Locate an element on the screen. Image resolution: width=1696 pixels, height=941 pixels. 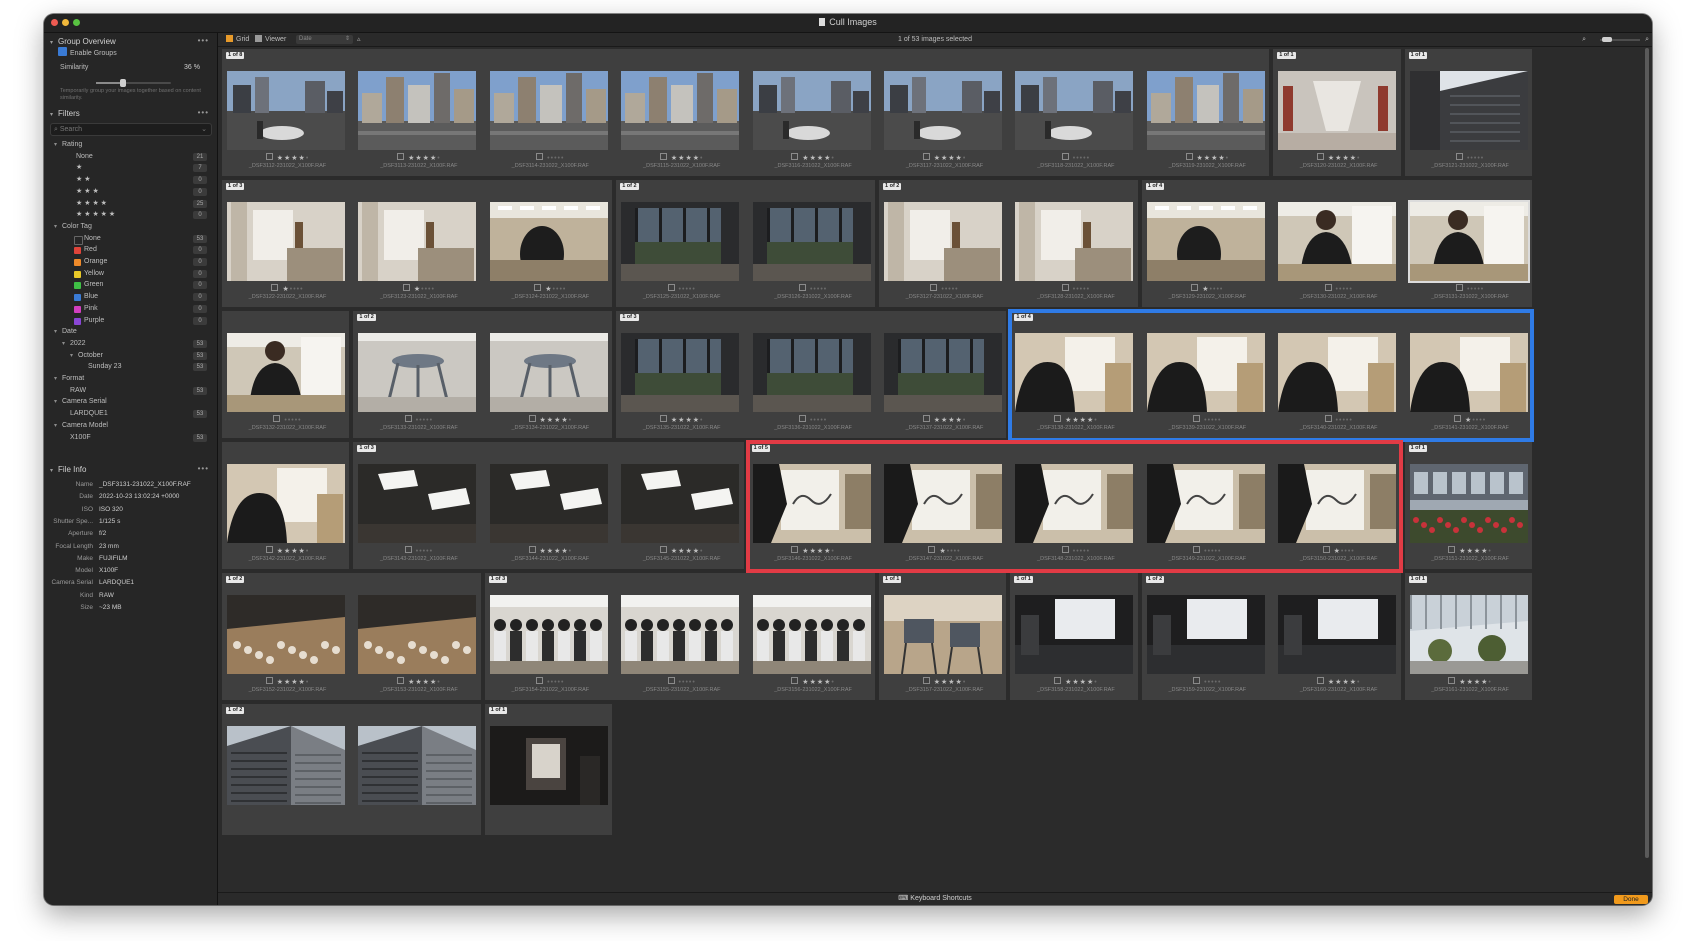
image-cell: ★★★★• _DSF3158-231022_X100F.RAF is located at coordinates (1075, 638).